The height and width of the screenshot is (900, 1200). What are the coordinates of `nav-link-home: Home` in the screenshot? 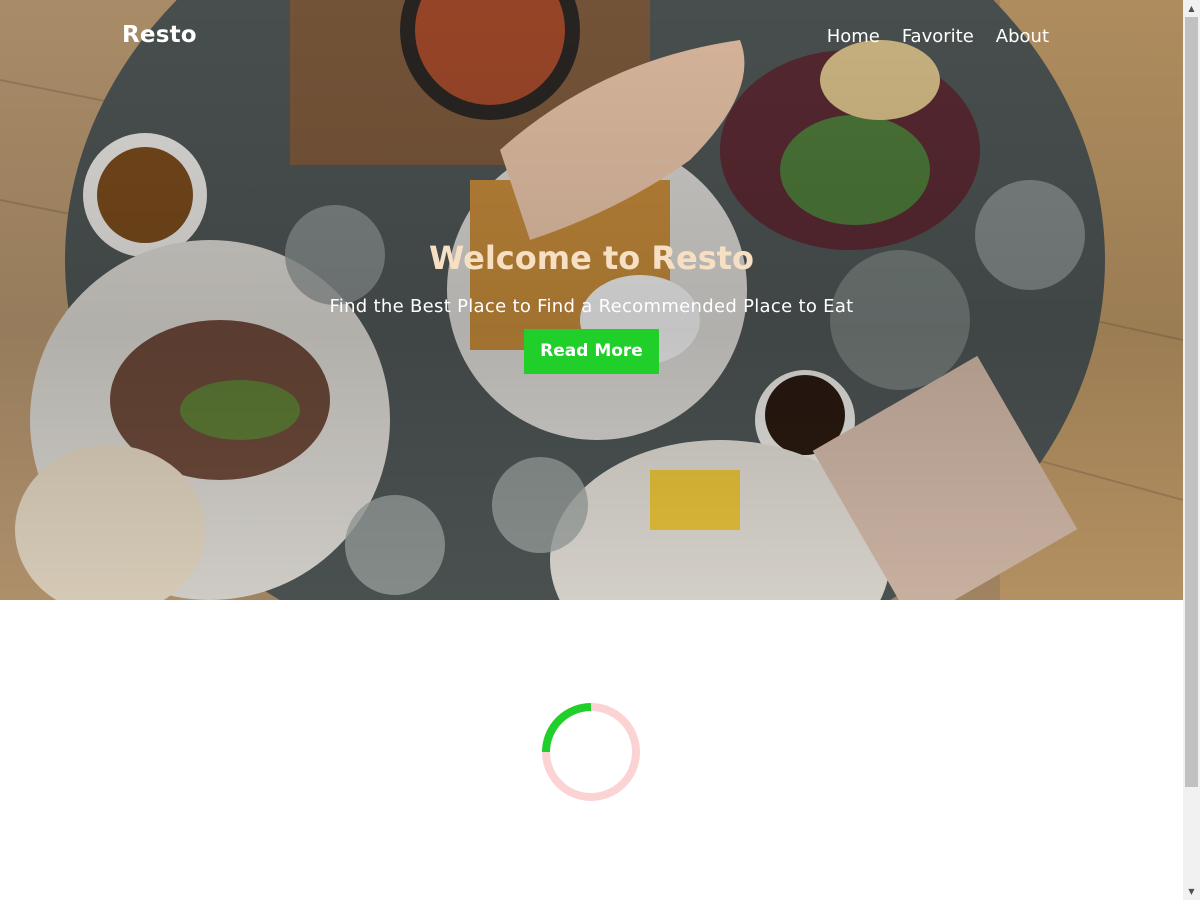 It's located at (853, 36).